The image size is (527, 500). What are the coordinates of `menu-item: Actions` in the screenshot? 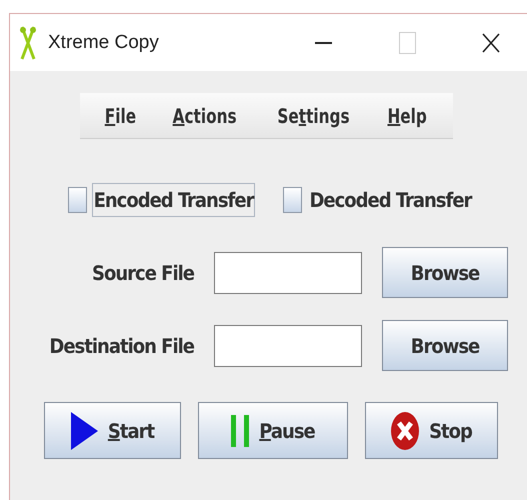 It's located at (205, 116).